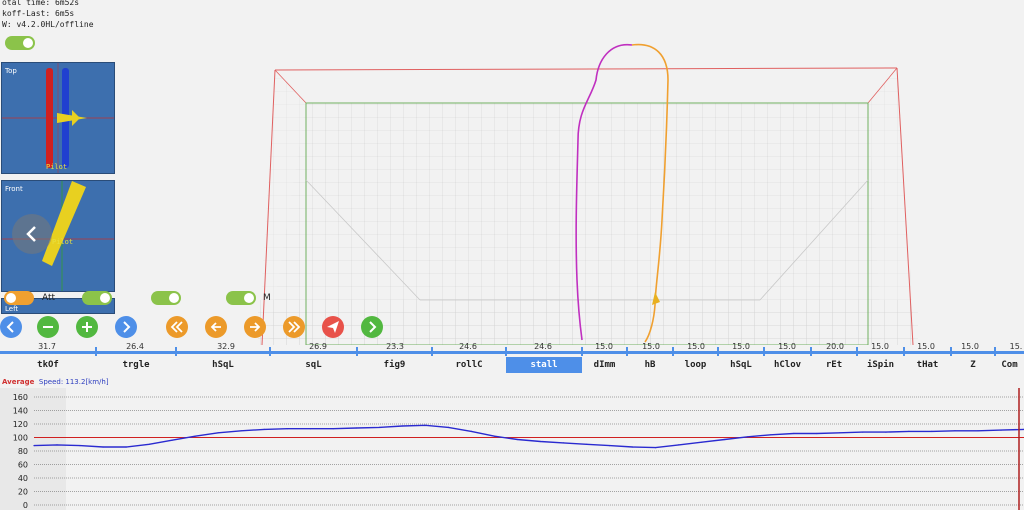 The width and height of the screenshot is (1024, 510). What do you see at coordinates (49, 298) in the screenshot?
I see `att-label: Att` at bounding box center [49, 298].